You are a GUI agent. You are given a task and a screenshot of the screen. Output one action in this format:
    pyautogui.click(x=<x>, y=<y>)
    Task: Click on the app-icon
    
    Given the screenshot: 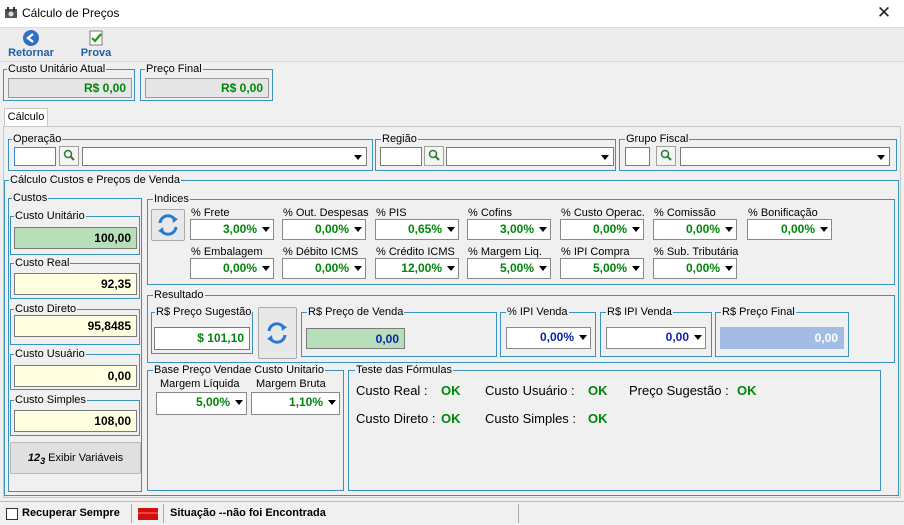 What is the action you would take?
    pyautogui.click(x=11, y=12)
    